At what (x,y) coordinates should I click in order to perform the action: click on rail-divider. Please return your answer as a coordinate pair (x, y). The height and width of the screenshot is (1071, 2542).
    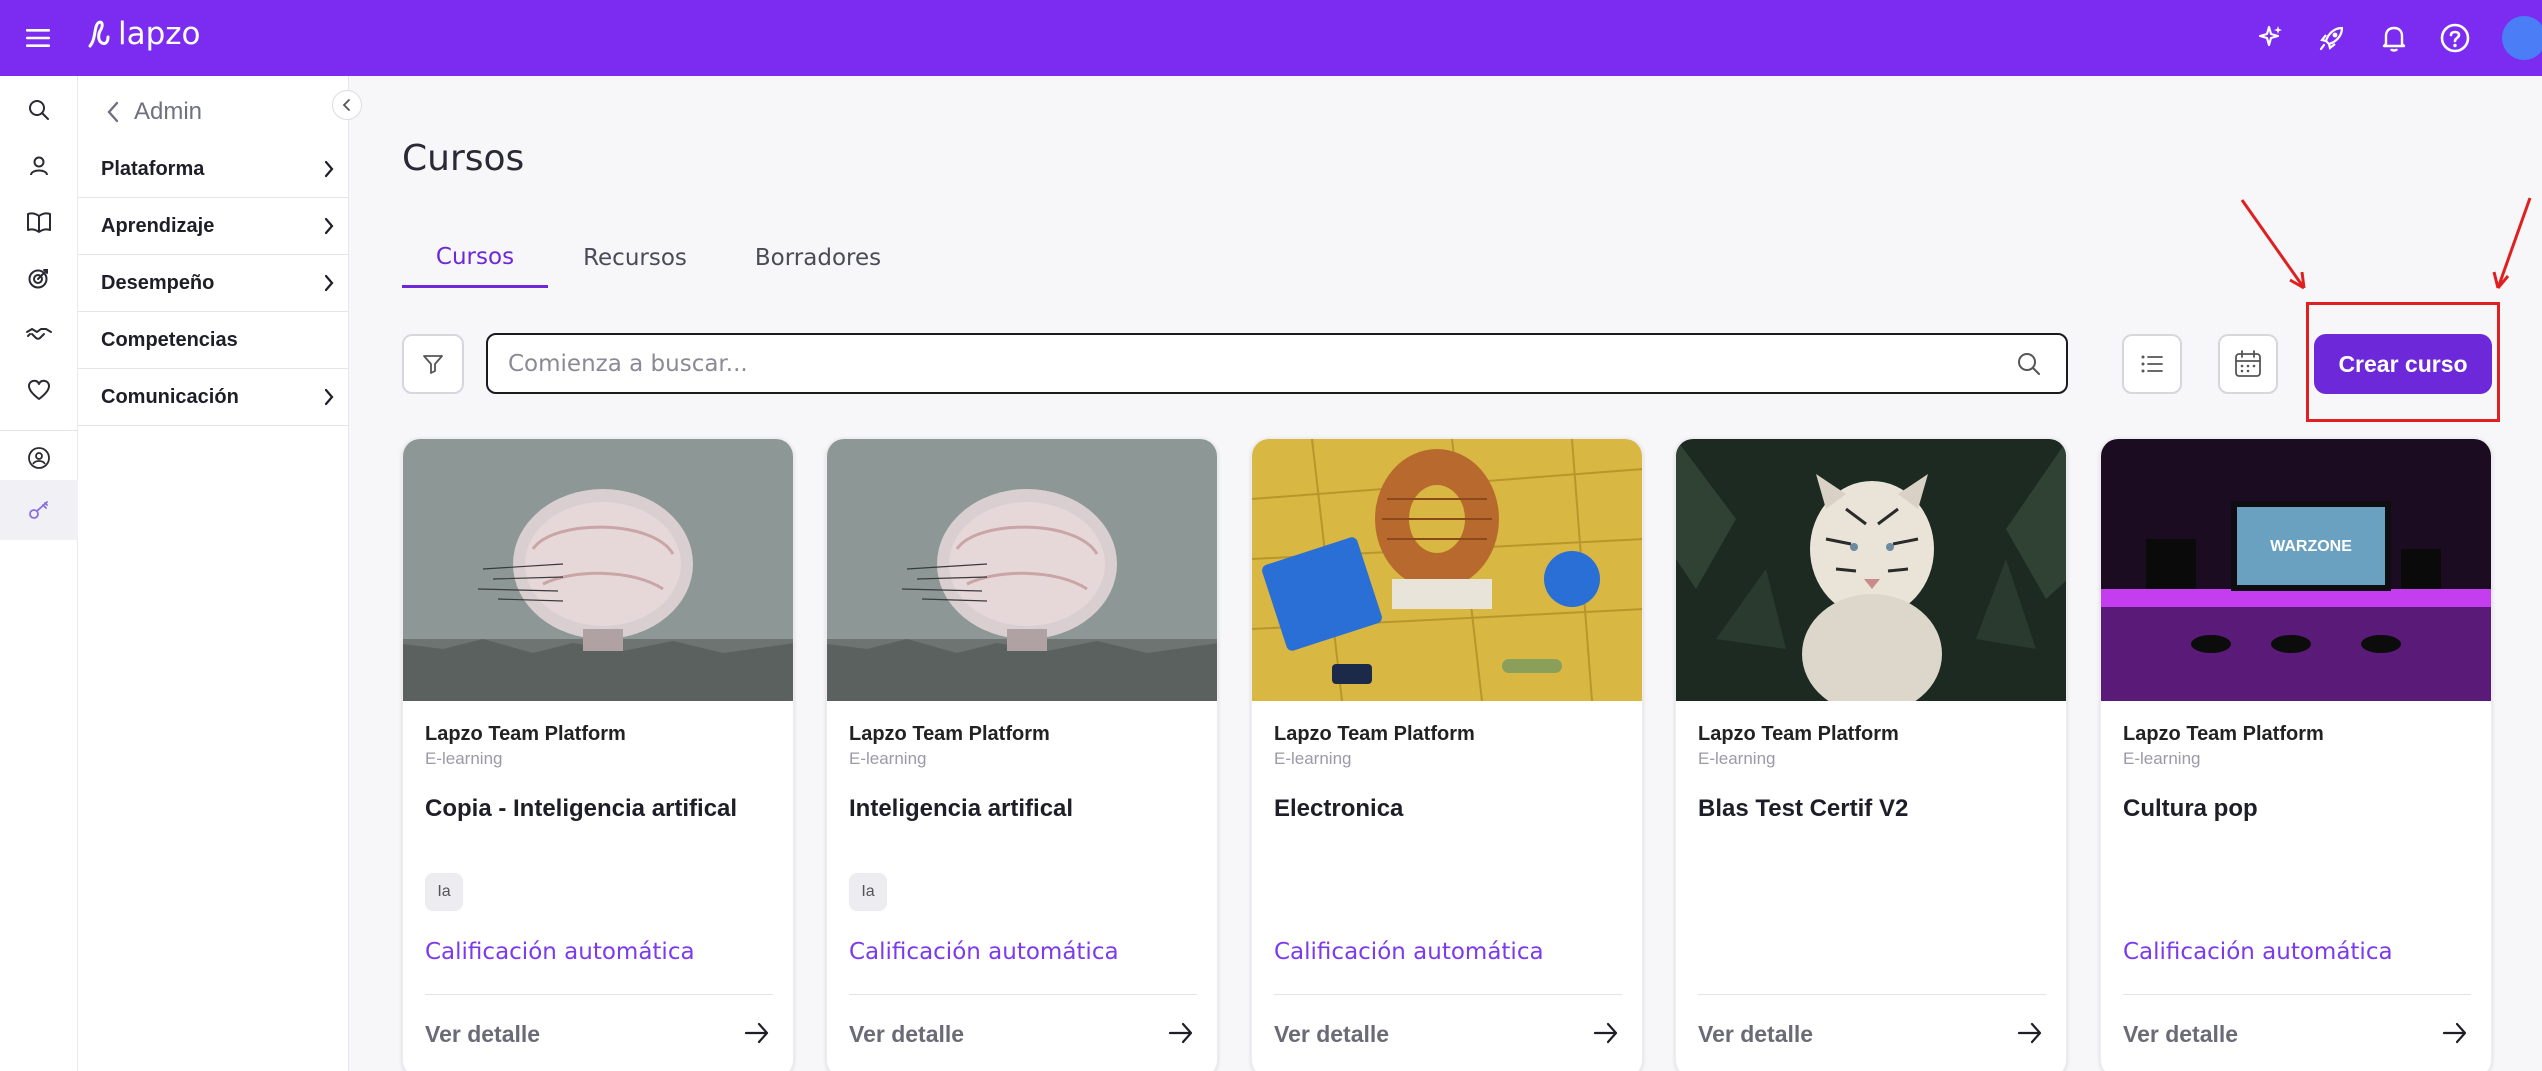
    Looking at the image, I should click on (39, 430).